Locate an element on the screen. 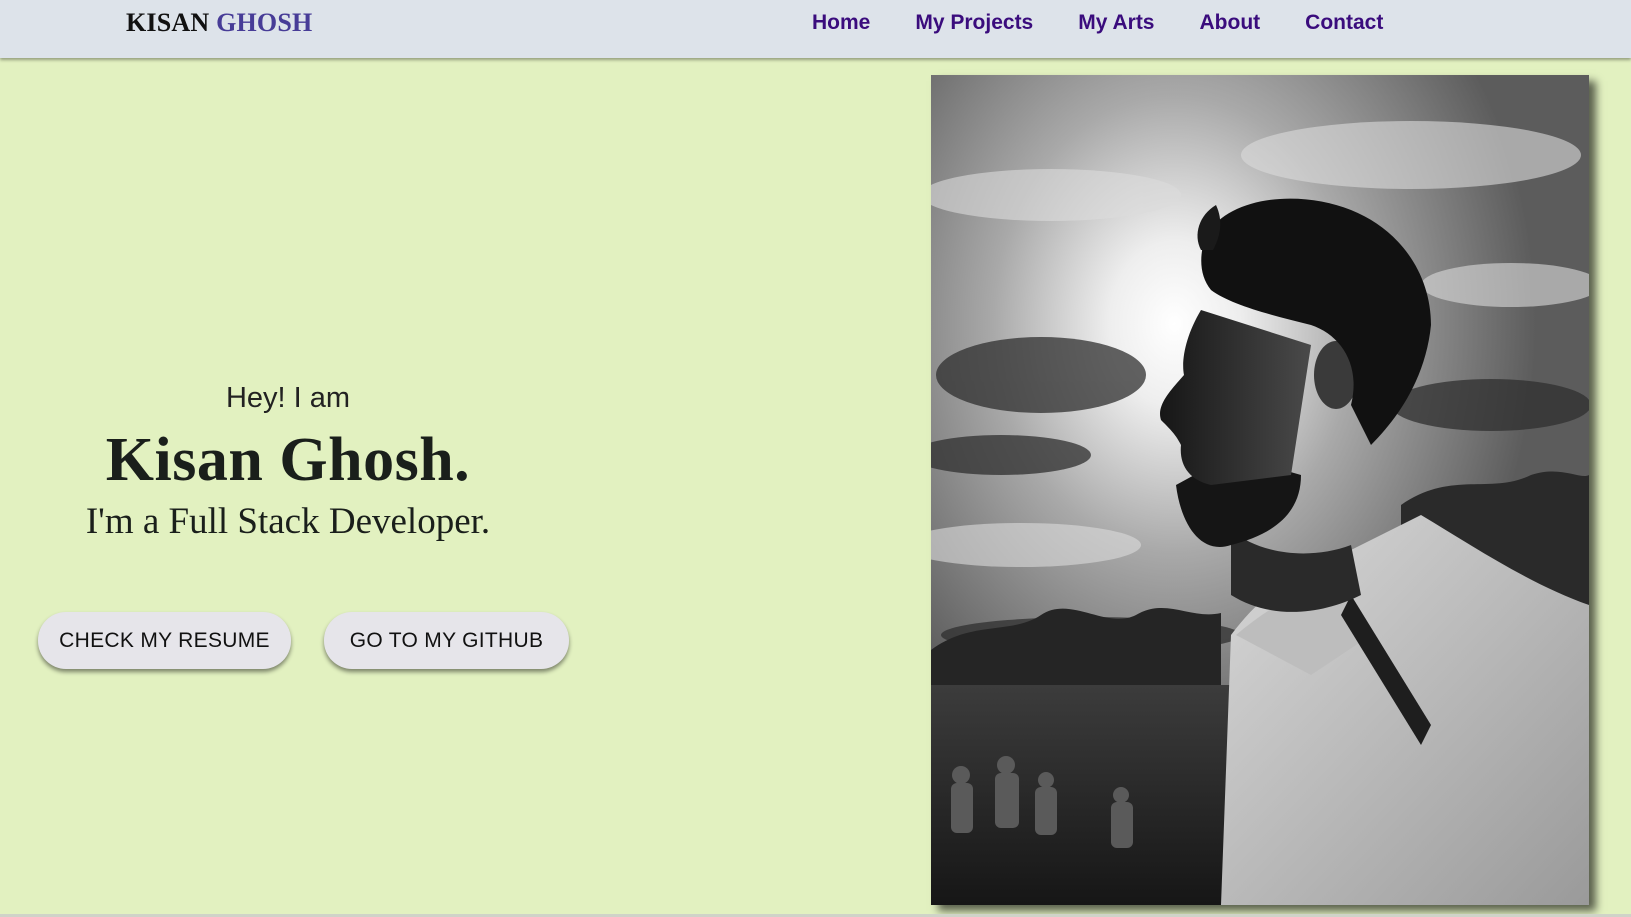 The width and height of the screenshot is (1631, 917). hero-role: I'm a Full Stack Developer. is located at coordinates (288, 521).